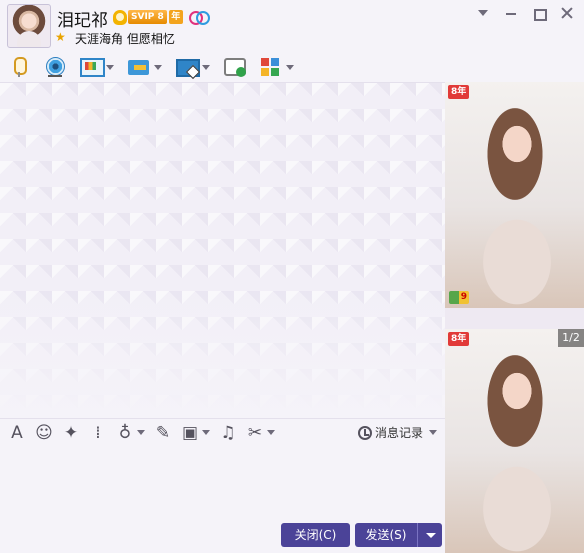 The image size is (584, 553). I want to click on level-tag: 9, so click(459, 297).